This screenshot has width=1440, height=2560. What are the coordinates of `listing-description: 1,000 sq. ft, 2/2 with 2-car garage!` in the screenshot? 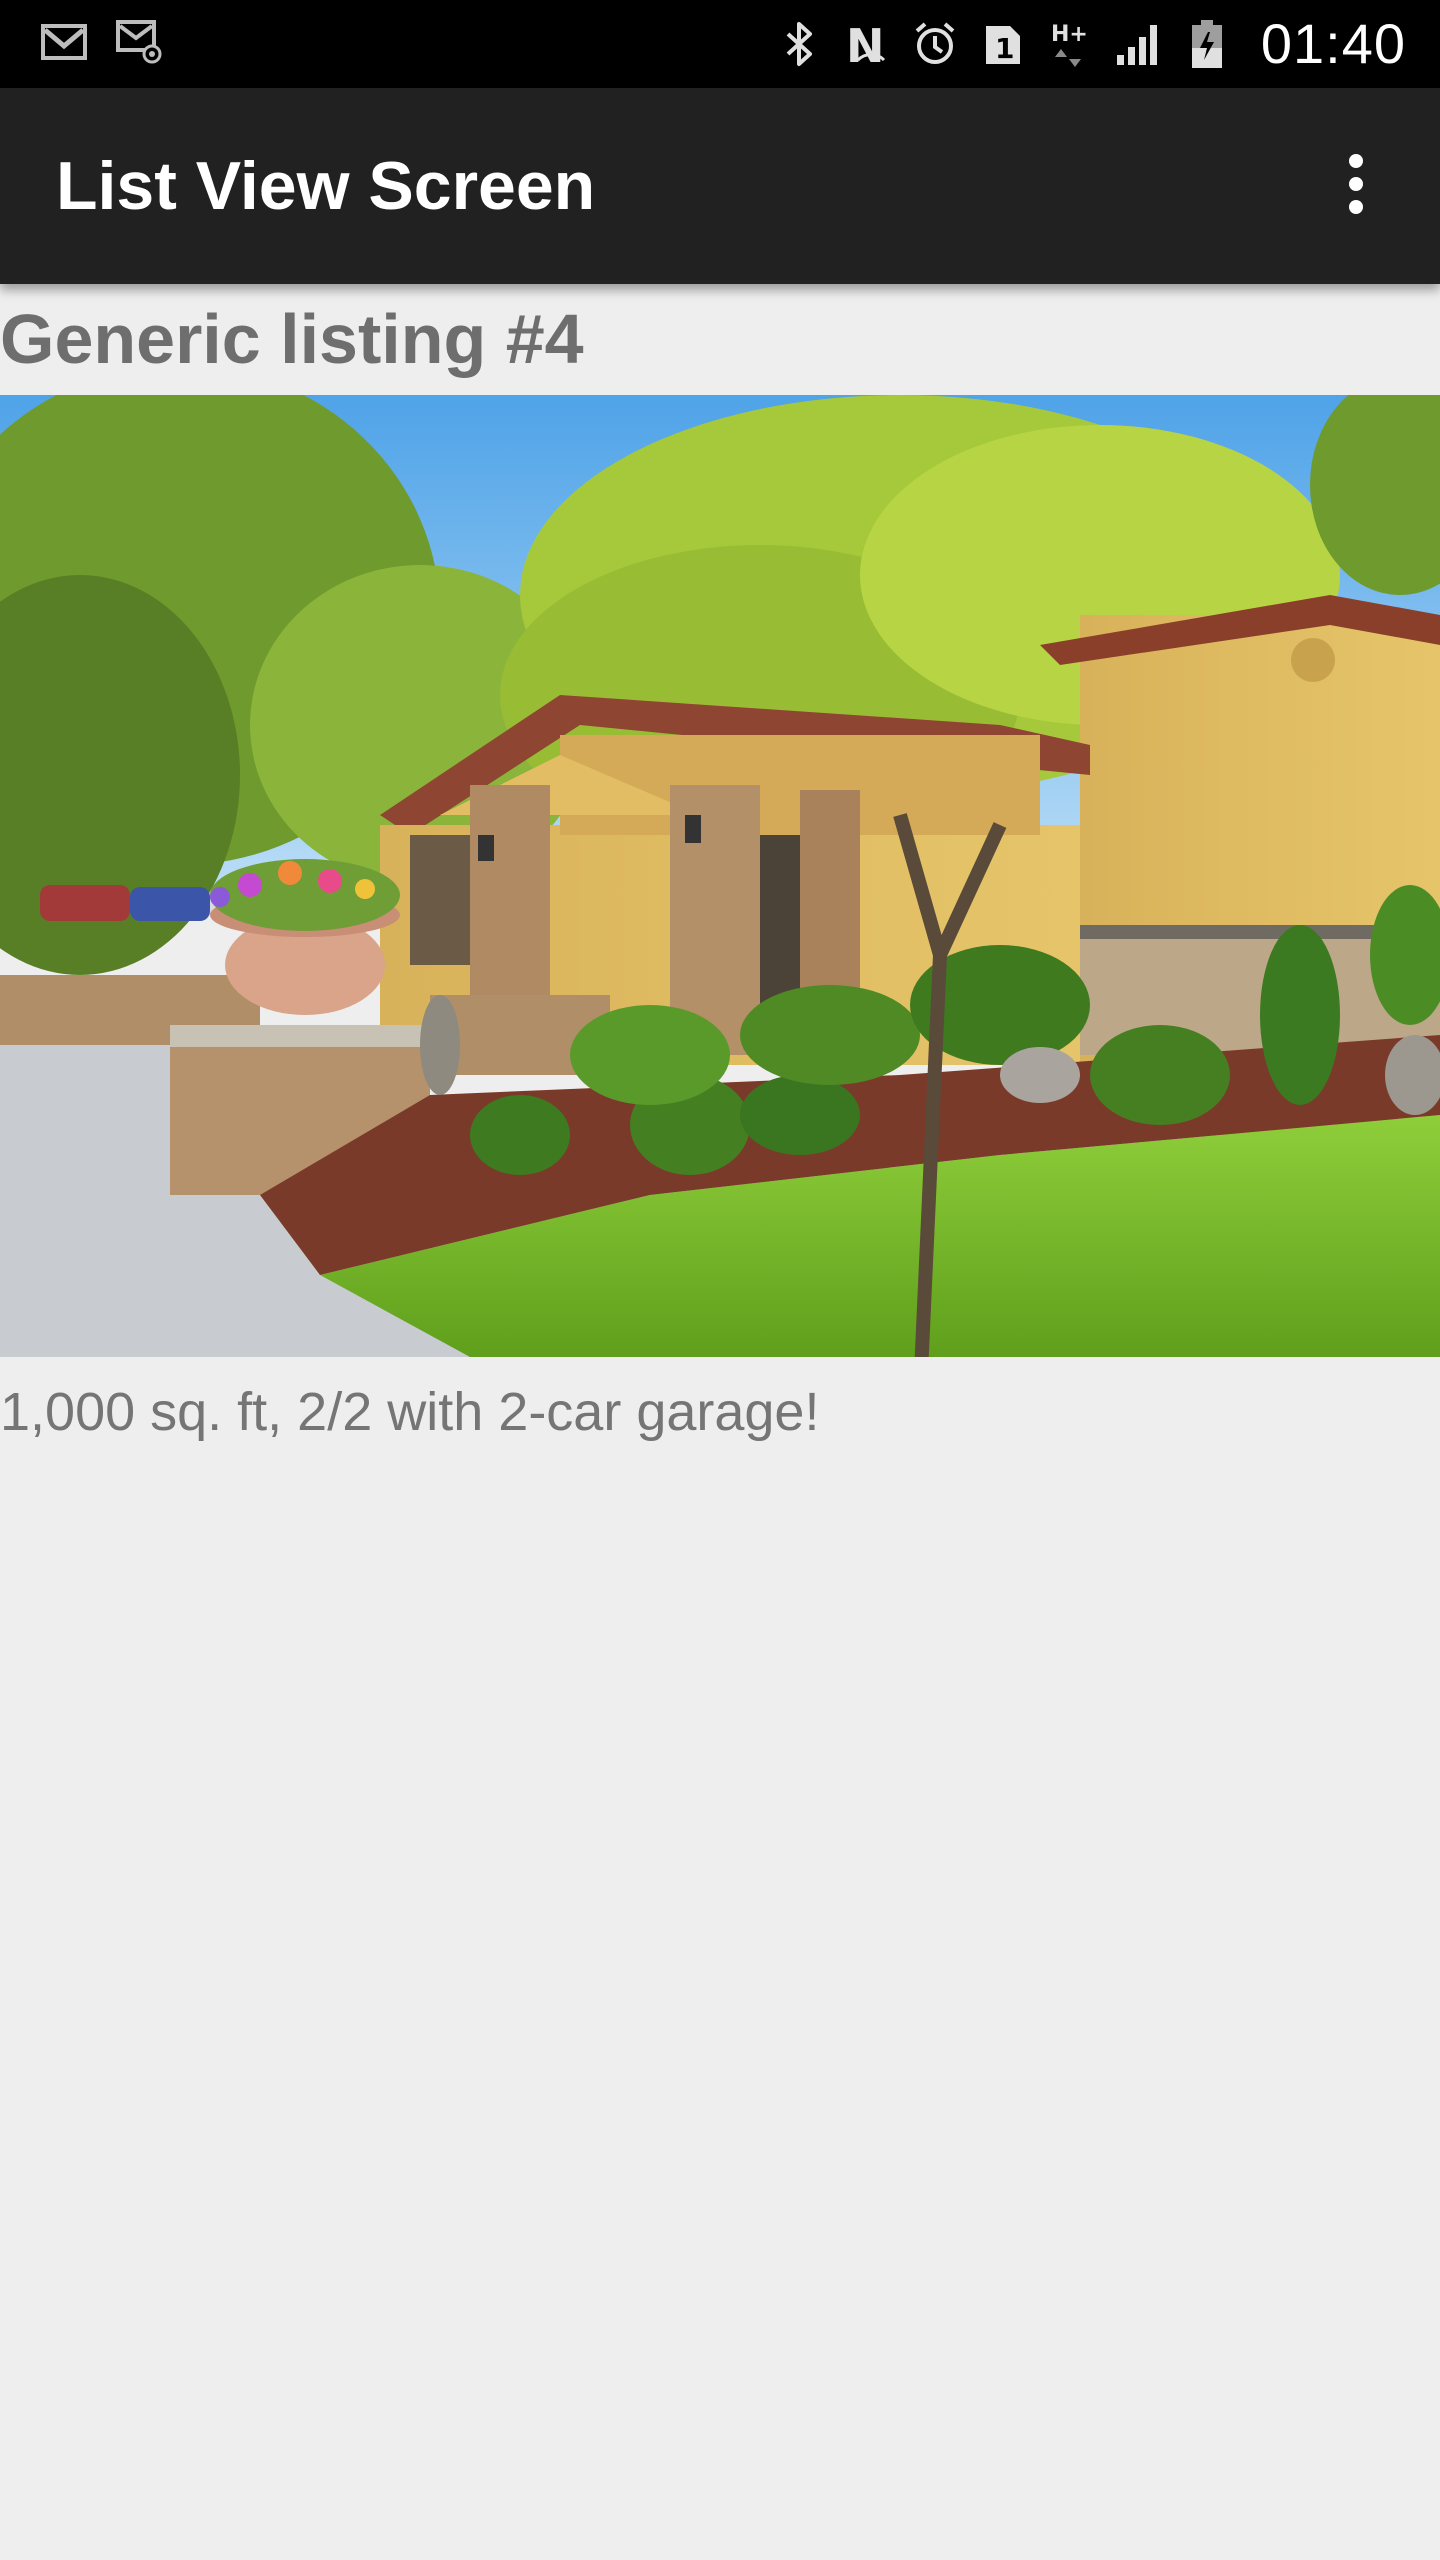 It's located at (410, 1412).